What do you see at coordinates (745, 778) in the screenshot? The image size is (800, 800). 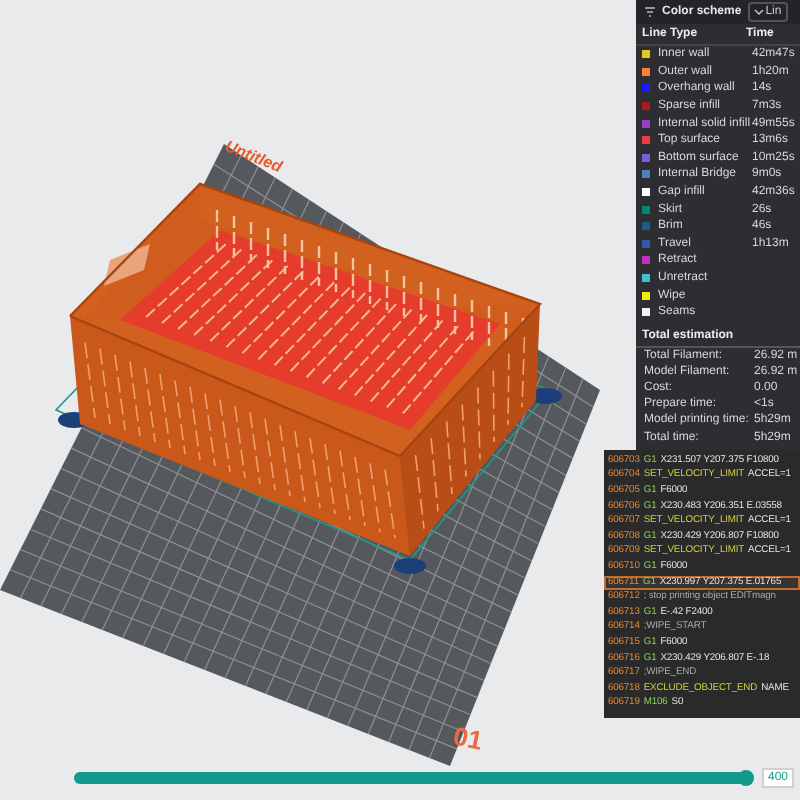 I see `slider-thumb` at bounding box center [745, 778].